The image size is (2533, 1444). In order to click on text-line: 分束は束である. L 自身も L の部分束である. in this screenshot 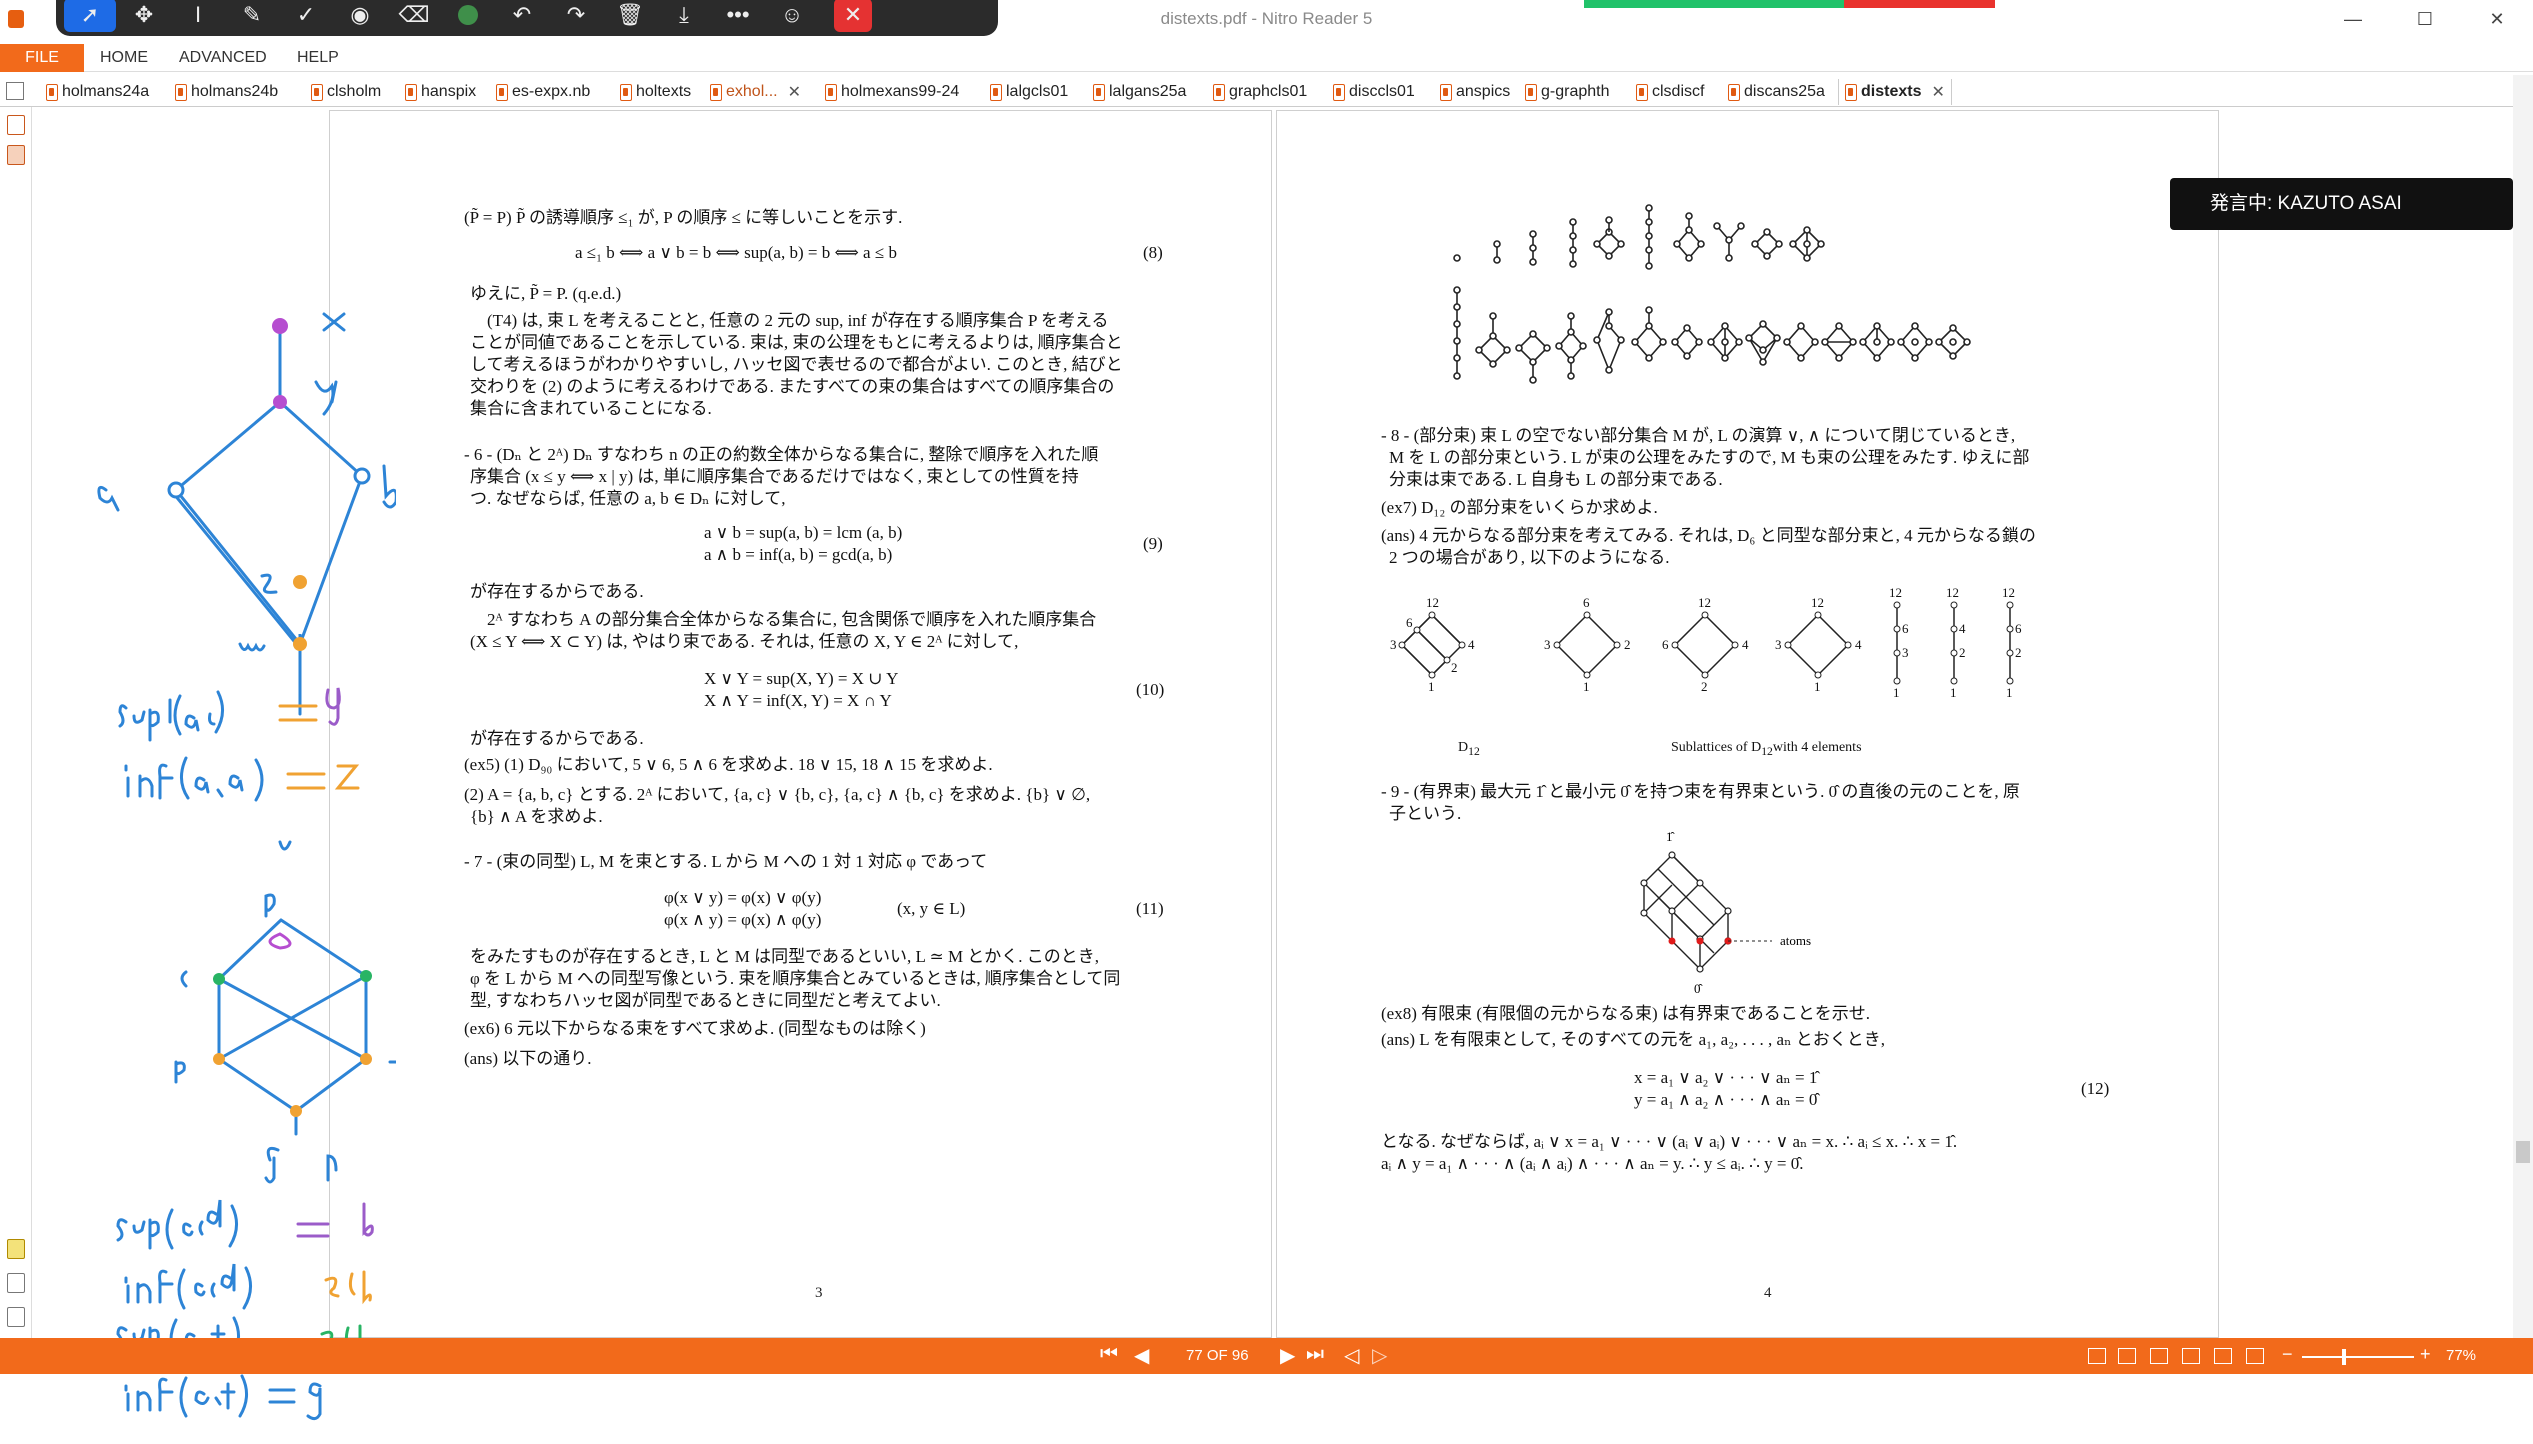, I will do `click(1556, 479)`.